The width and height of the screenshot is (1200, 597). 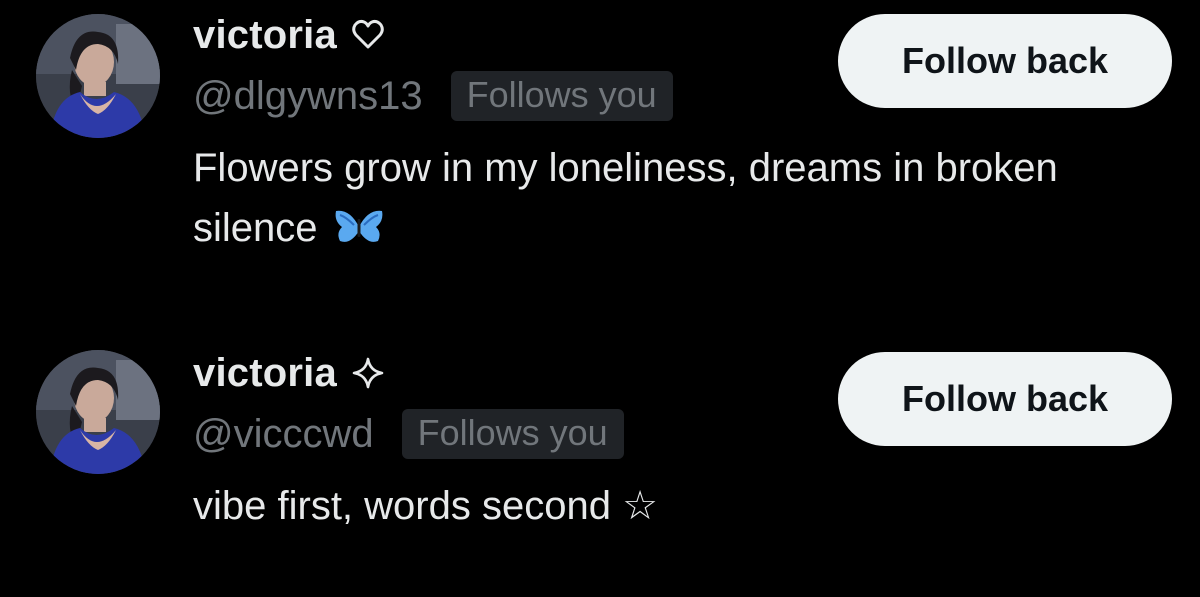 What do you see at coordinates (368, 373) in the screenshot?
I see `sparkle-outline-icon` at bounding box center [368, 373].